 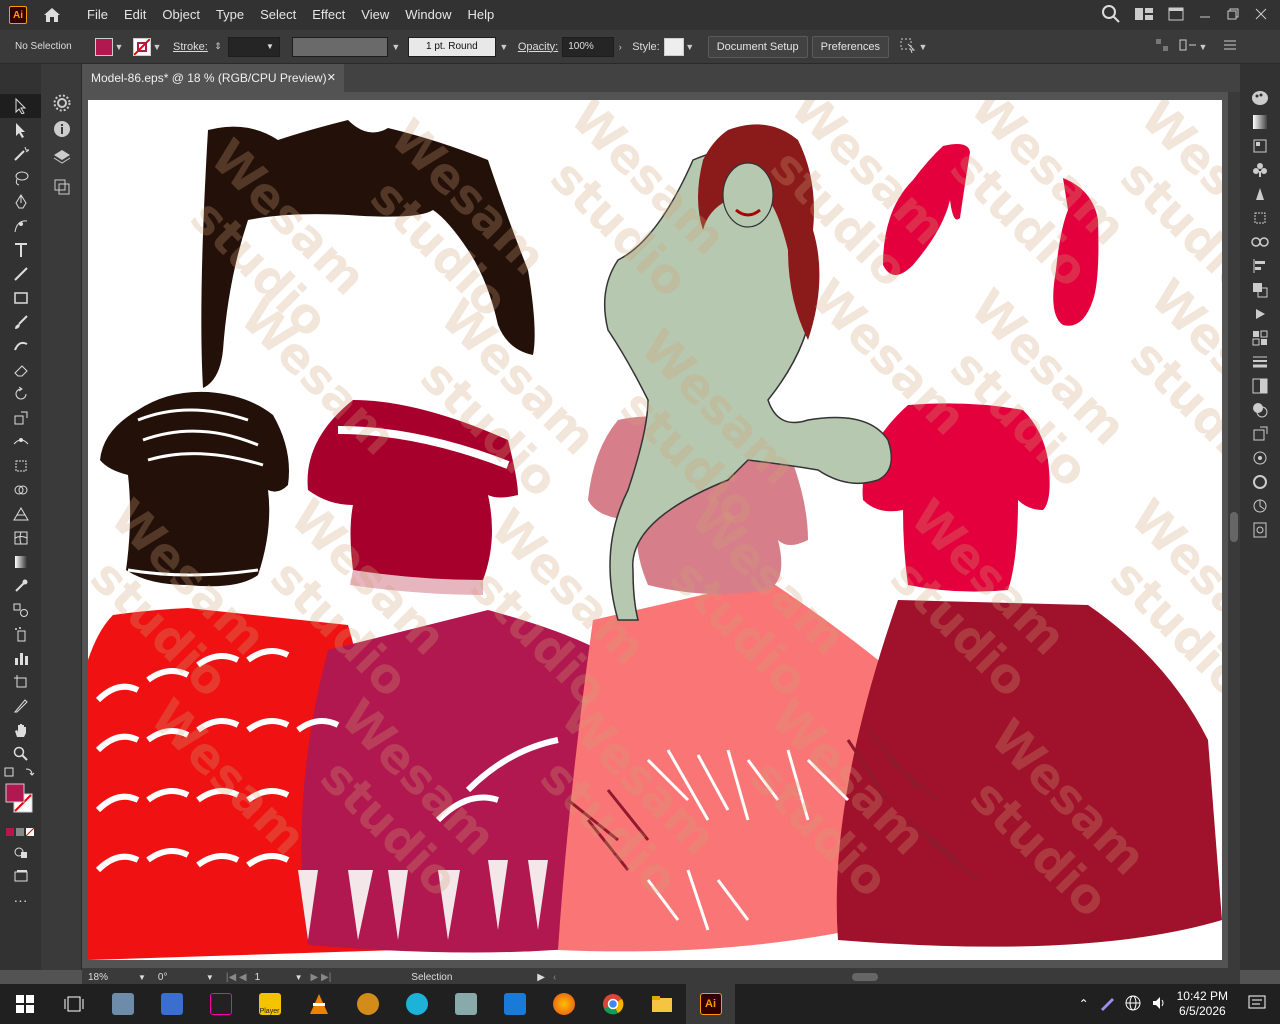 What do you see at coordinates (20, 562) in the screenshot?
I see `gradient-tool-icon` at bounding box center [20, 562].